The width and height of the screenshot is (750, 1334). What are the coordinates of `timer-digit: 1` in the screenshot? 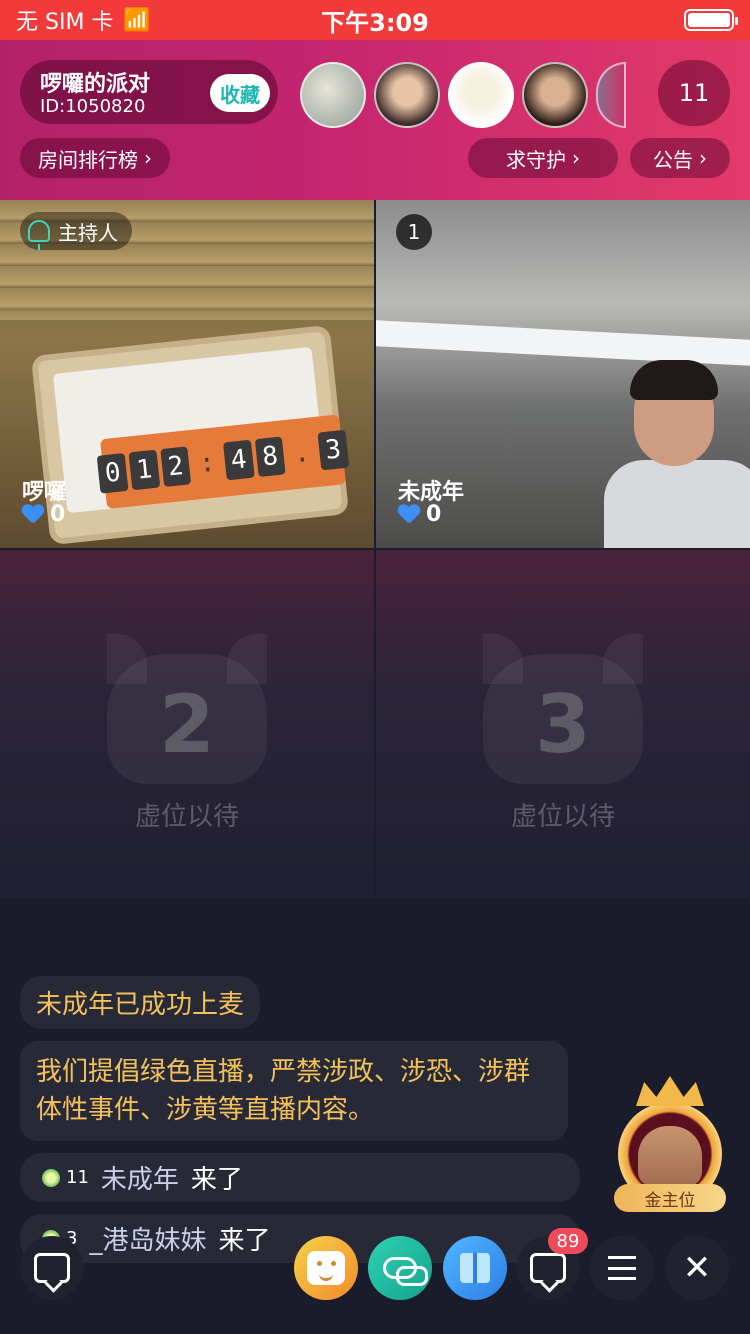 It's located at (144, 470).